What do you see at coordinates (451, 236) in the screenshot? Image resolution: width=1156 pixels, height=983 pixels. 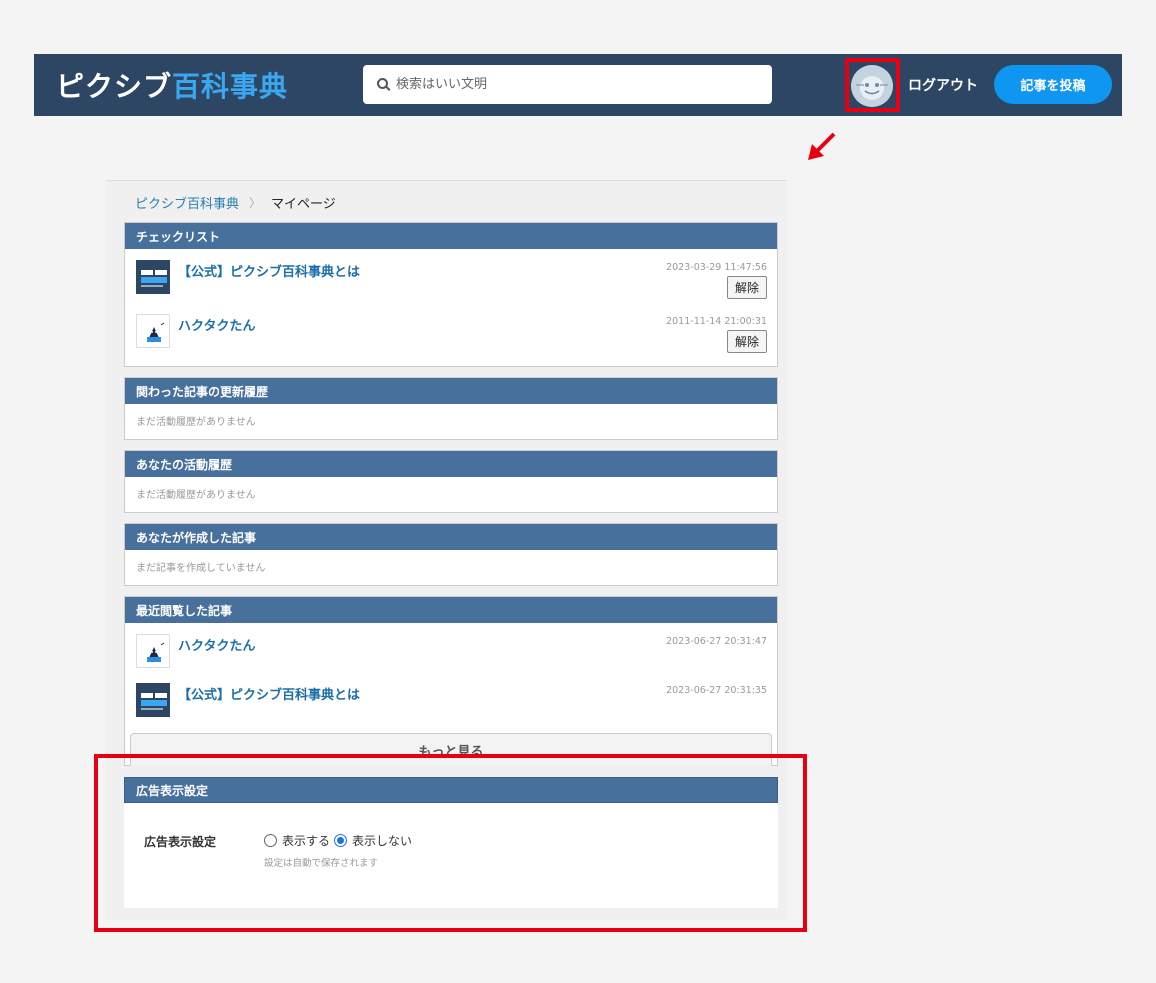 I see `section-title: チェックリスト` at bounding box center [451, 236].